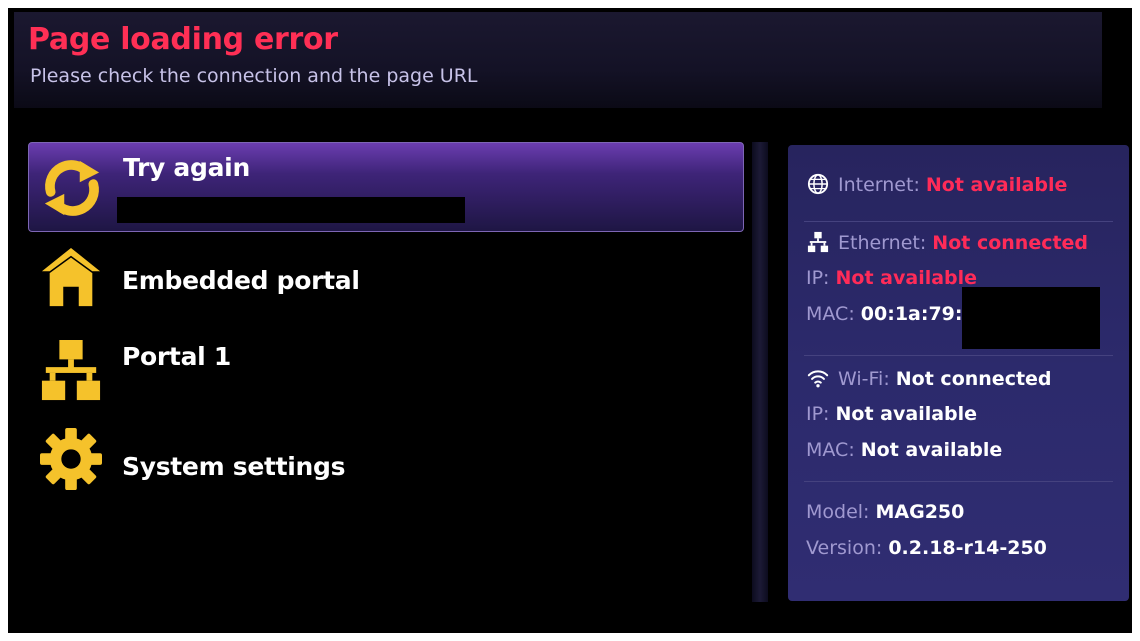  I want to click on wifi-mac: MAC: Not available, so click(904, 450).